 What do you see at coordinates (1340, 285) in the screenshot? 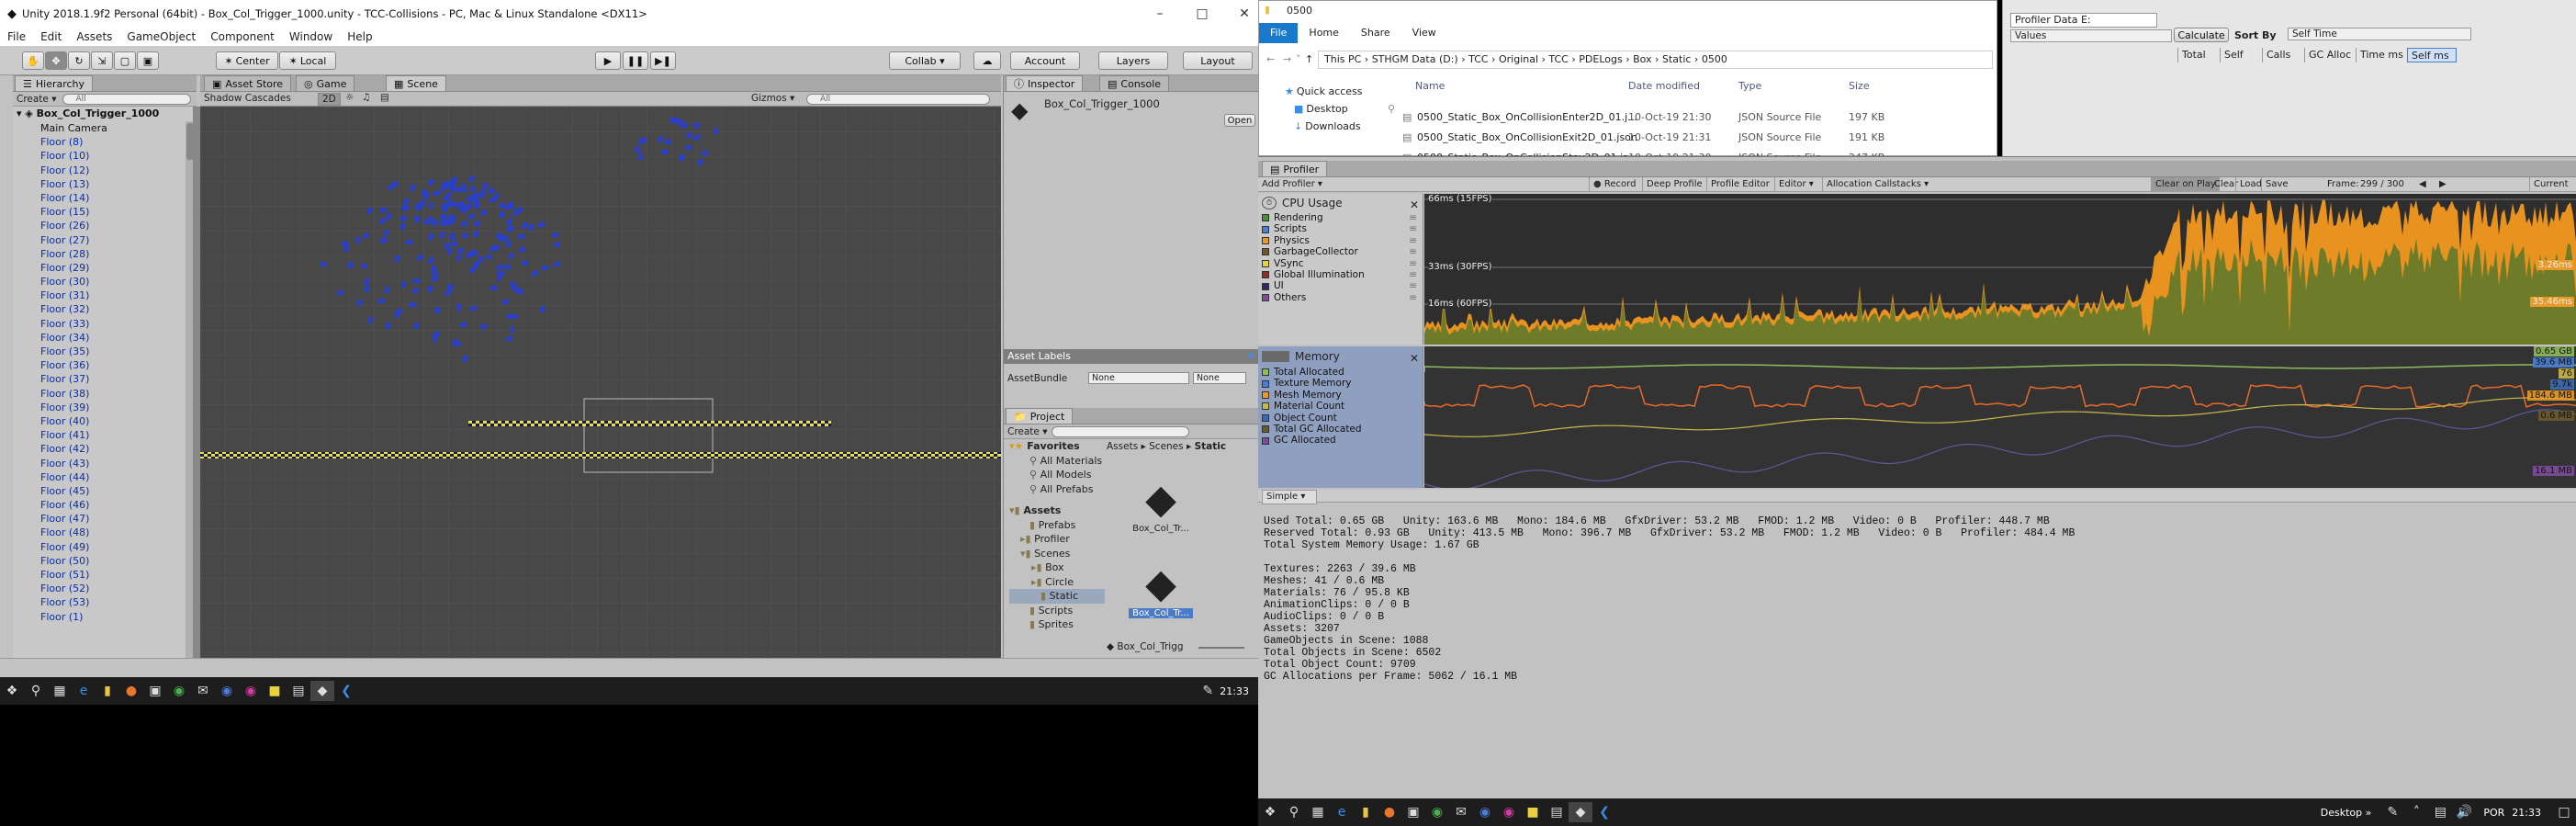
I see `legend-item: UI ≡` at bounding box center [1340, 285].